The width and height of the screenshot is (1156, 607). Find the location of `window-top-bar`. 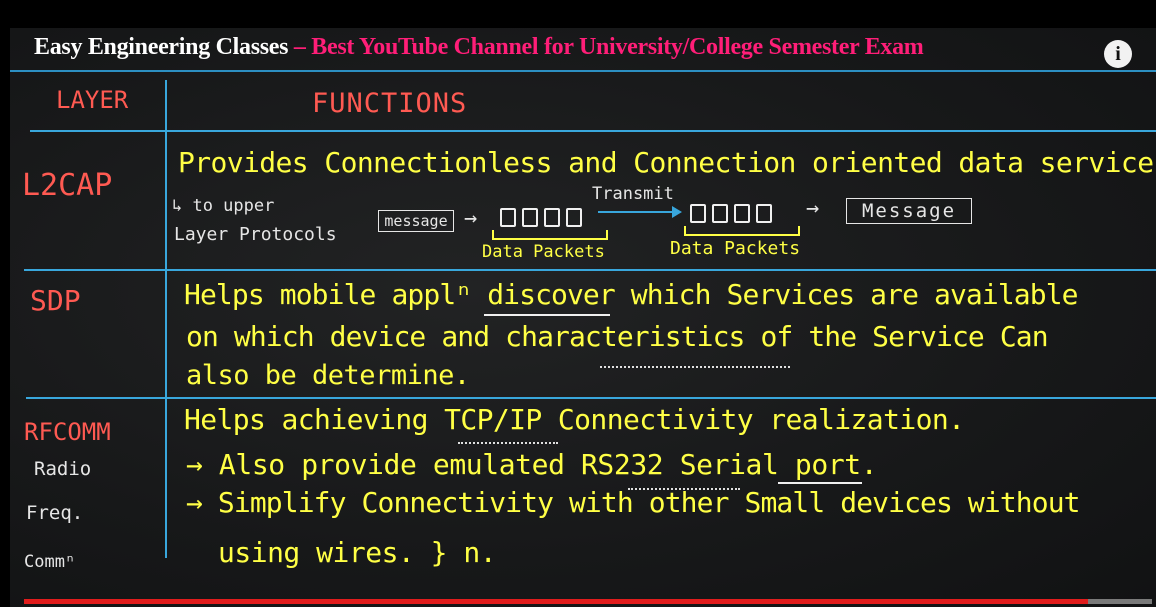

window-top-bar is located at coordinates (578, 14).